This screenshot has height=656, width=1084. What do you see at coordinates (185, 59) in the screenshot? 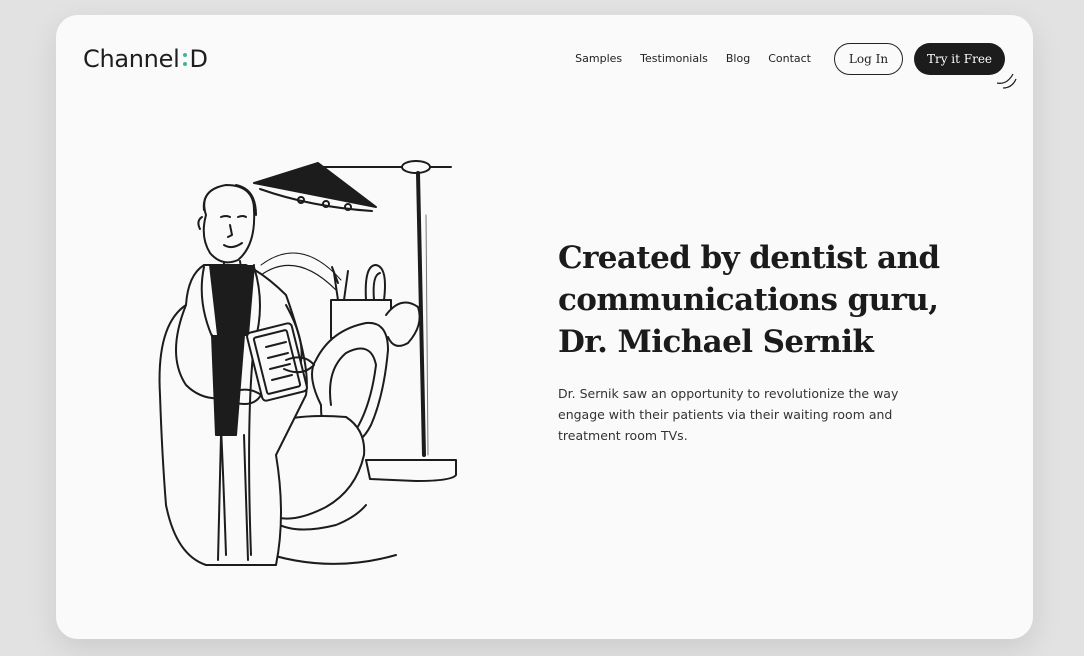
I see `brand-colon-icon` at bounding box center [185, 59].